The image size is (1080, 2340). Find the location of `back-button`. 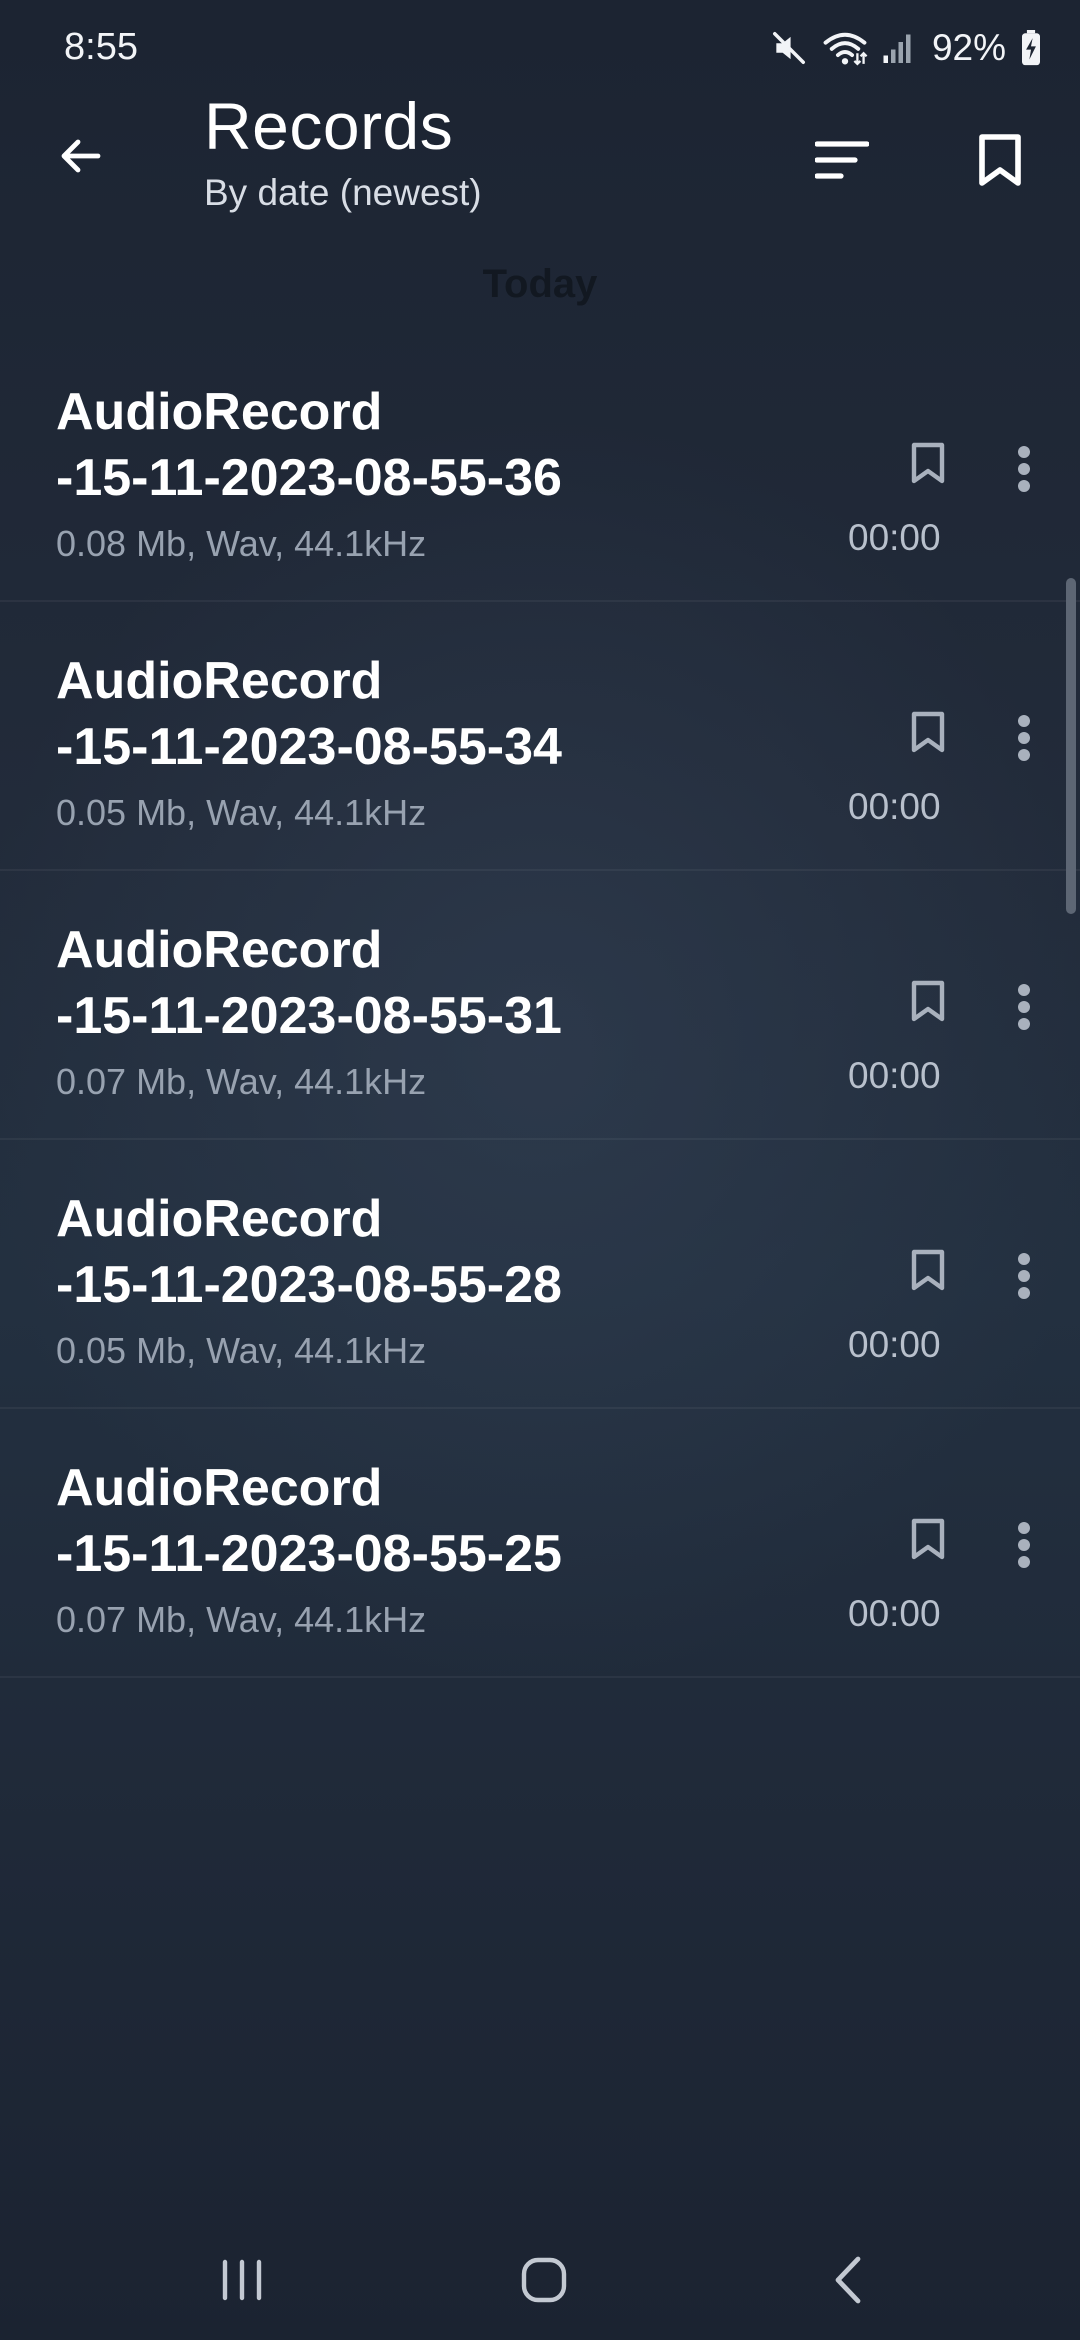

back-button is located at coordinates (80, 156).